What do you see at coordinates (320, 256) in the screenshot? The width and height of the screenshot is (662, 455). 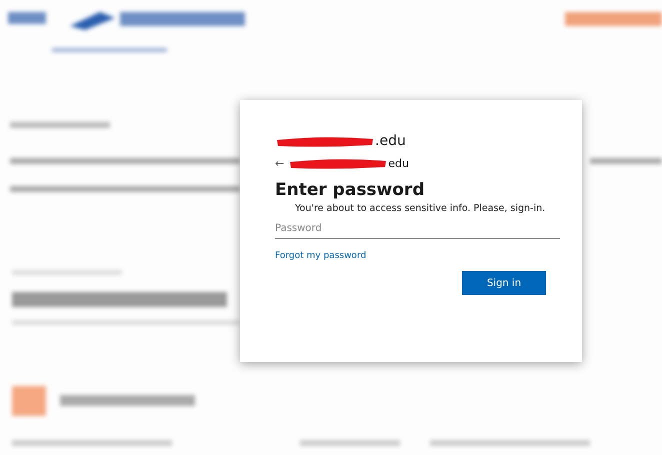 I see `forgot-password-link: Forgot my password` at bounding box center [320, 256].